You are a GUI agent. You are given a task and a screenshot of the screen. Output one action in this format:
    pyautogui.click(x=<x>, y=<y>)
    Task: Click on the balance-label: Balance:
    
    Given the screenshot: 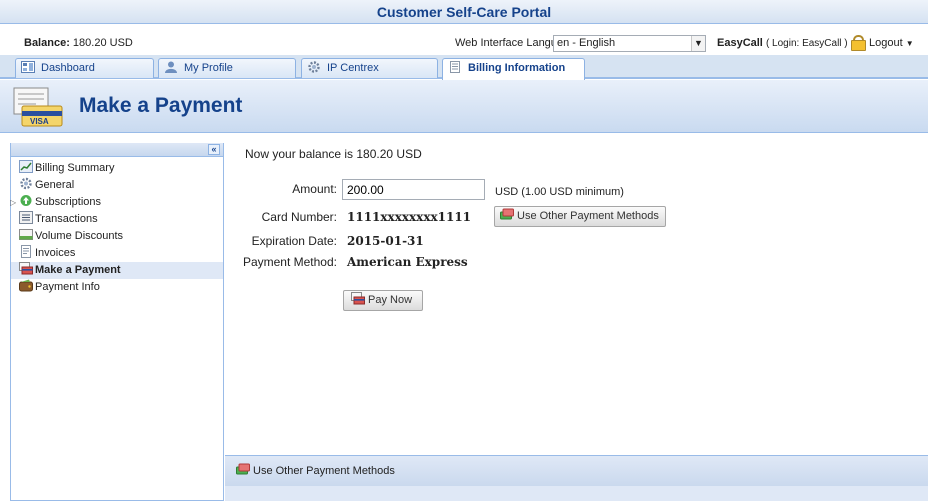 What is the action you would take?
    pyautogui.click(x=47, y=43)
    